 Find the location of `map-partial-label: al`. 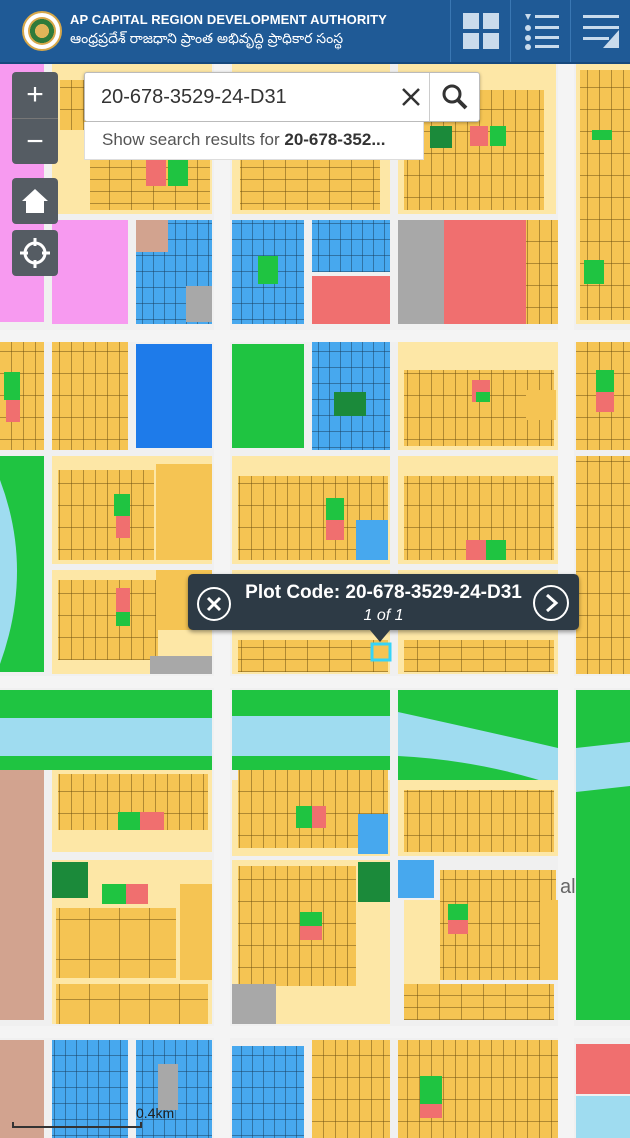

map-partial-label: al is located at coordinates (568, 887).